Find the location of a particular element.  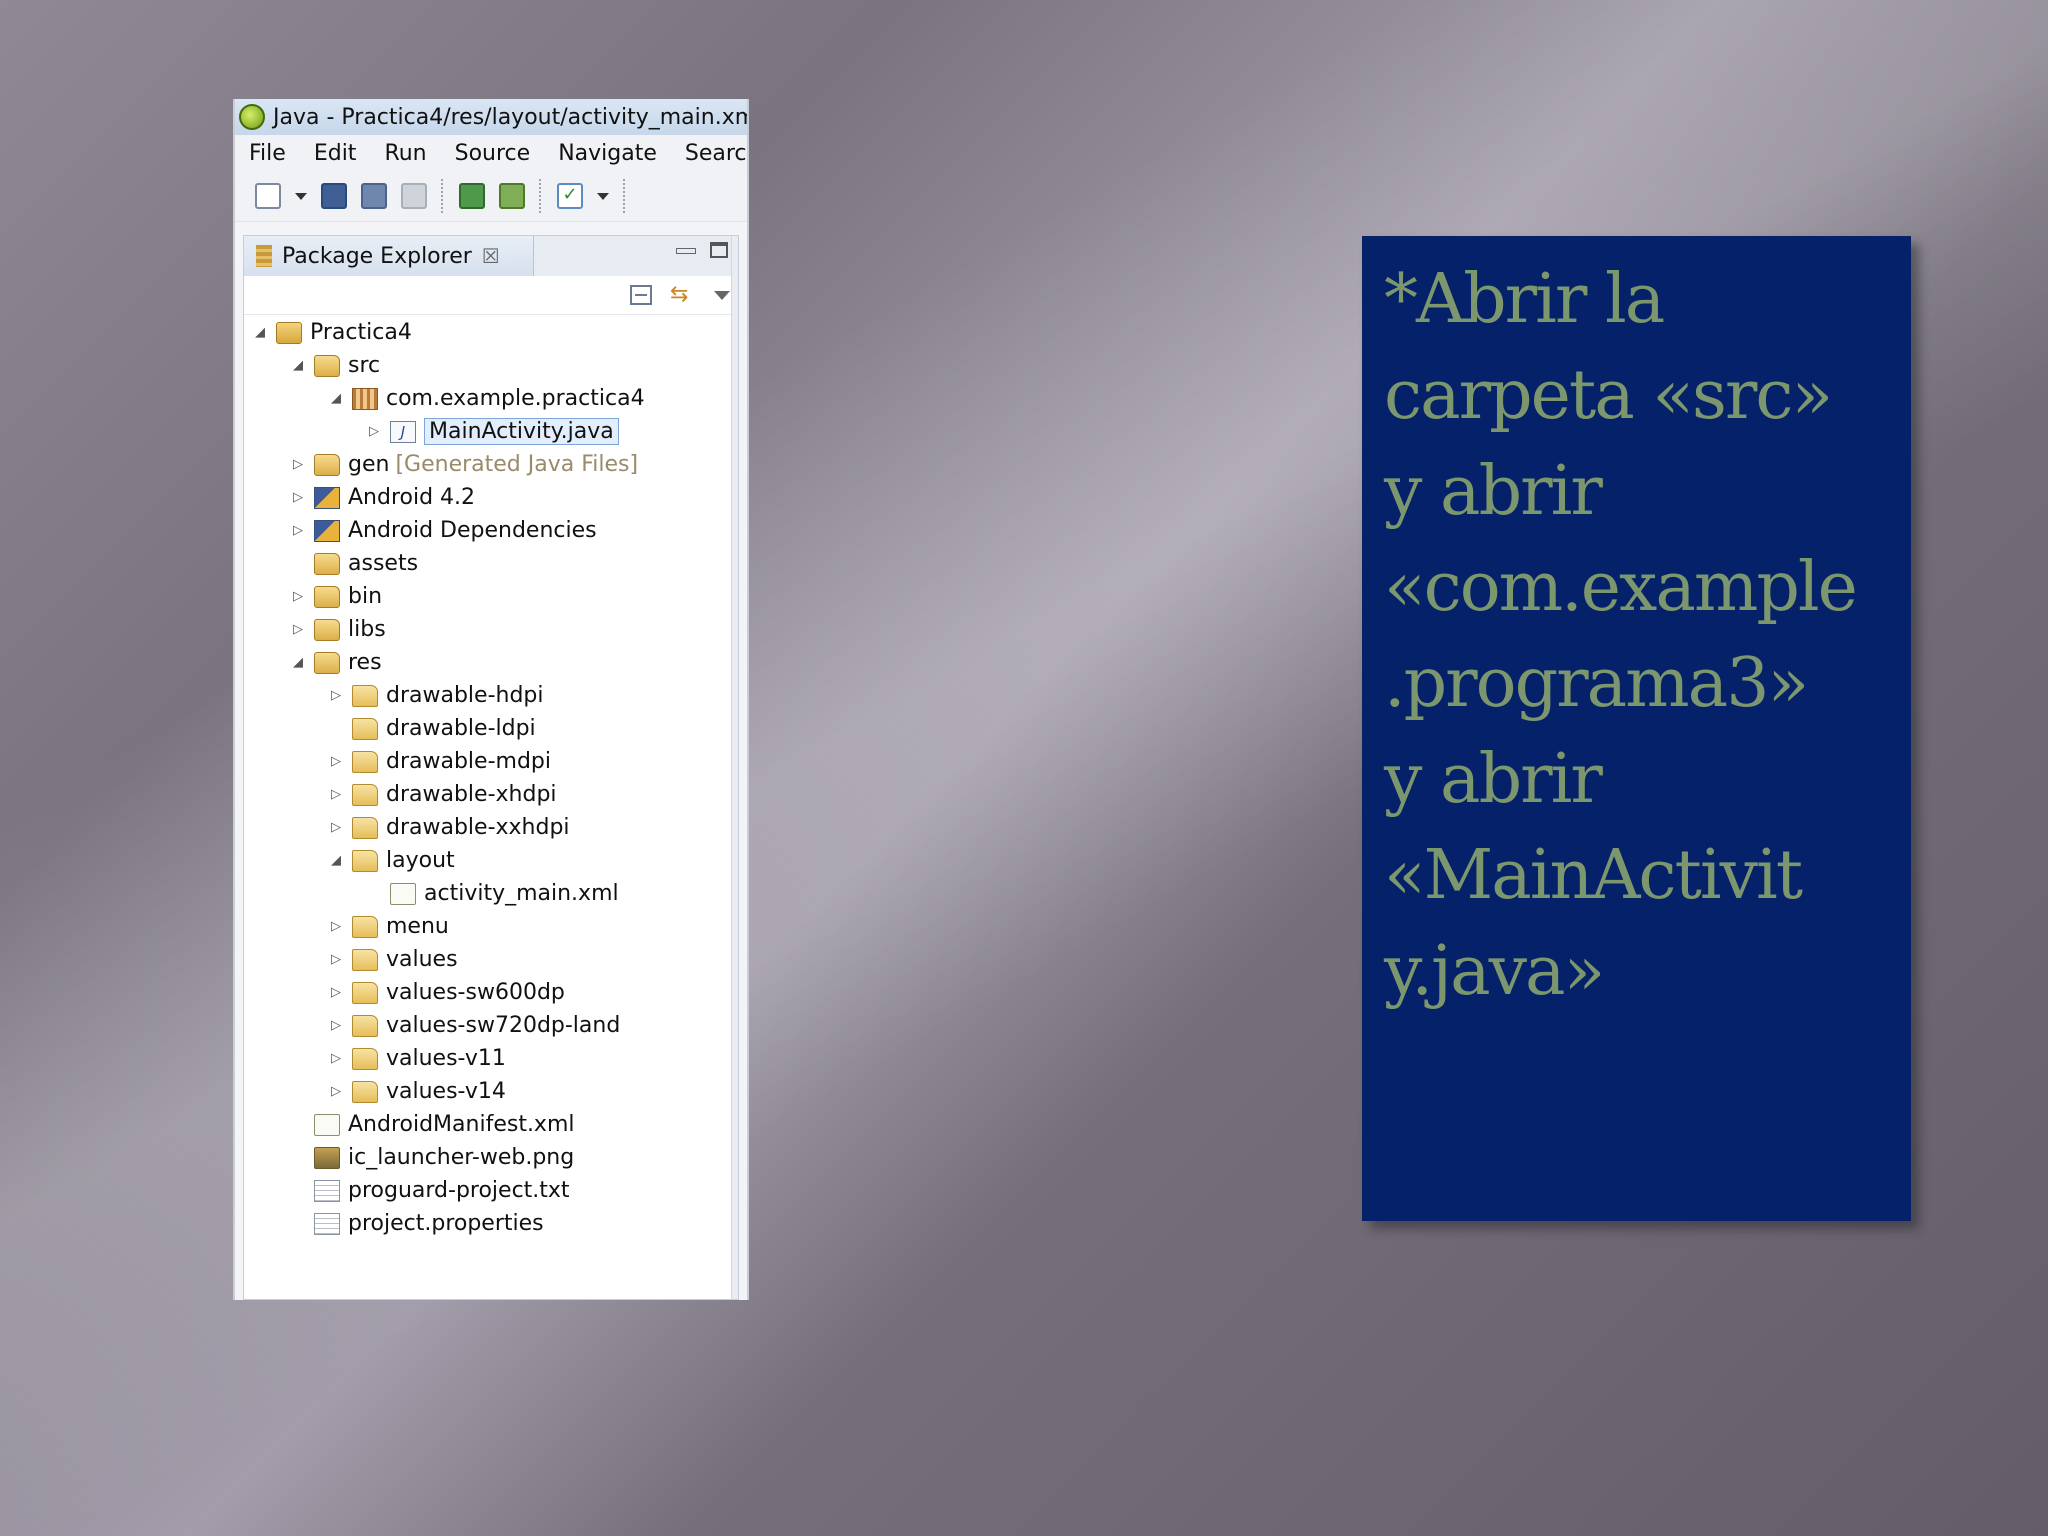

new-wizard-icon is located at coordinates (268, 196).